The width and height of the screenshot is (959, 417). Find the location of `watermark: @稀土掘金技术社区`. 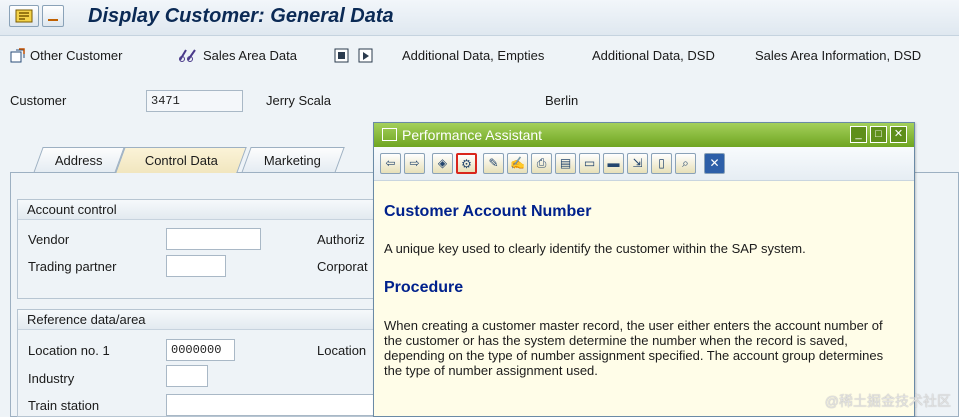

watermark: @稀土掘金技术社区 is located at coordinates (887, 401).